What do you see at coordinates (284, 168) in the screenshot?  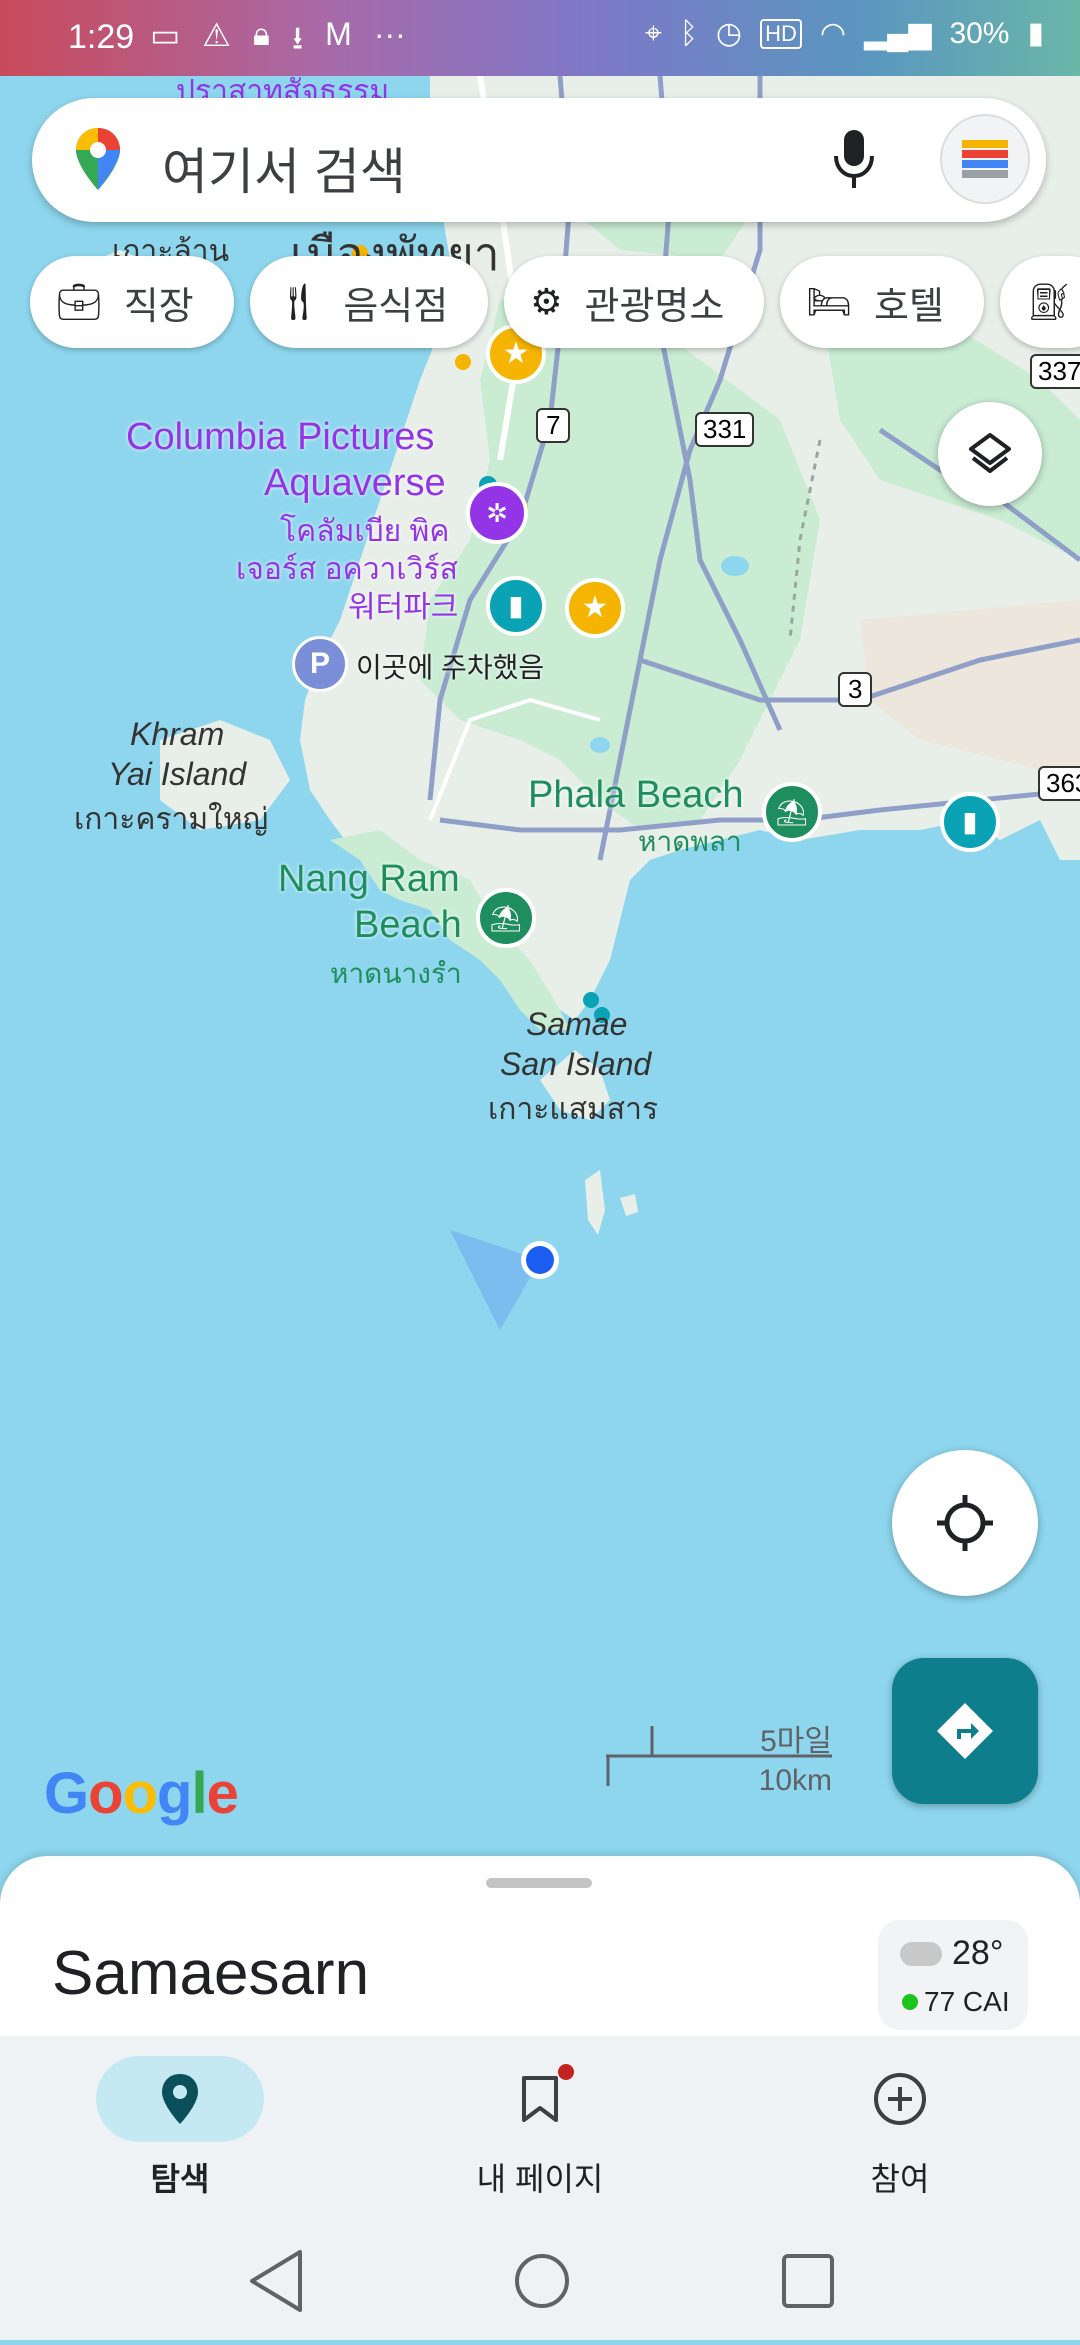 I see `search-input: 여기서 검색` at bounding box center [284, 168].